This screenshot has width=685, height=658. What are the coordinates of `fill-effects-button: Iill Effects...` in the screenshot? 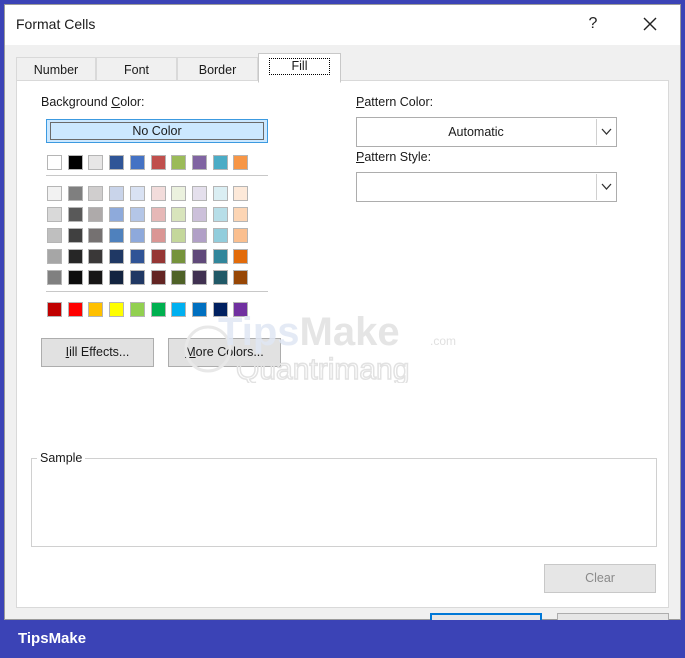 It's located at (97, 352).